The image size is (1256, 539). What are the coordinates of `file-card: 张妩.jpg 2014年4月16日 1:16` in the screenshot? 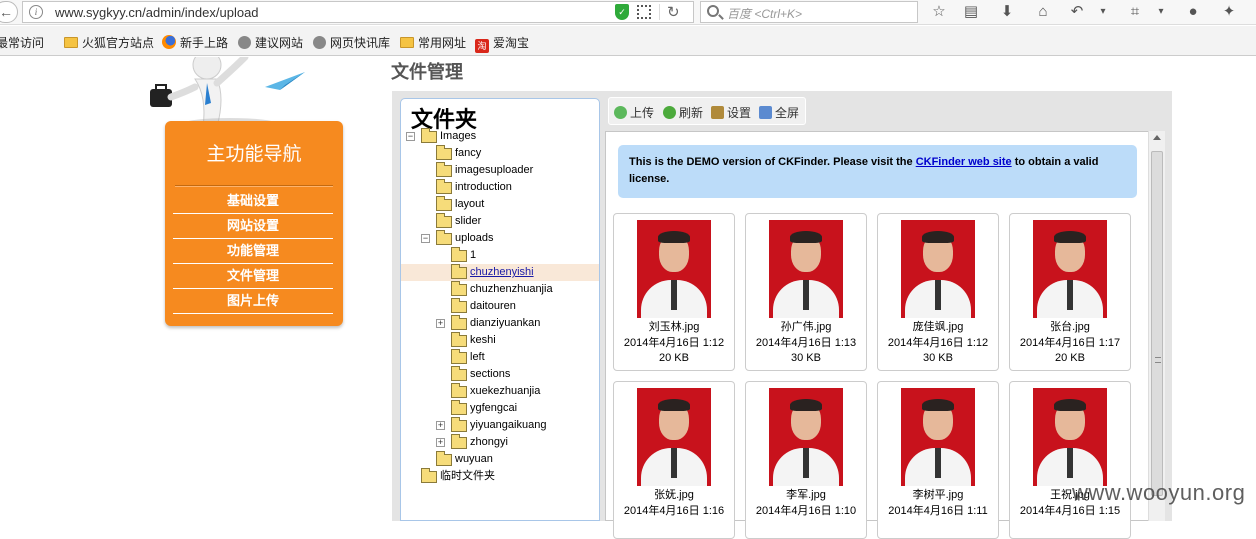 It's located at (674, 460).